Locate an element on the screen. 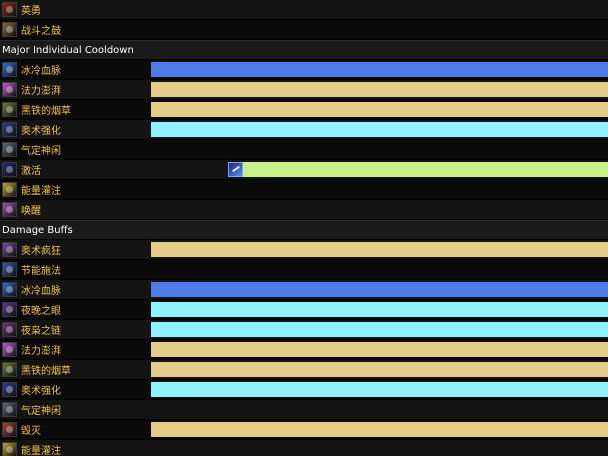 The height and width of the screenshot is (456, 608). row-label: Major Individual Cooldown is located at coordinates (304, 50).